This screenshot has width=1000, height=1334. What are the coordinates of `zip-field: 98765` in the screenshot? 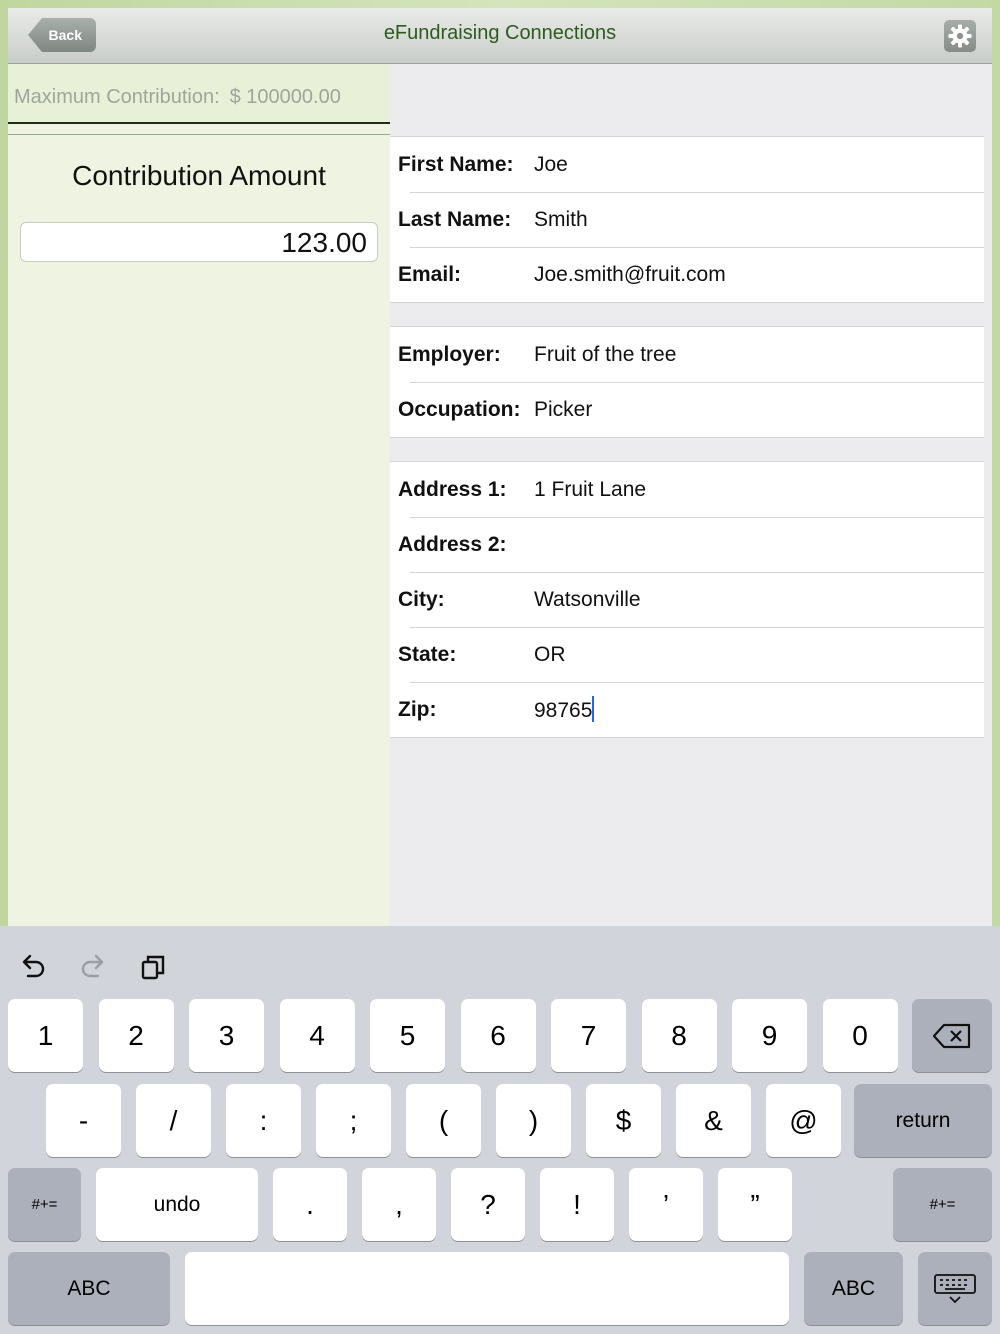 It's located at (564, 709).